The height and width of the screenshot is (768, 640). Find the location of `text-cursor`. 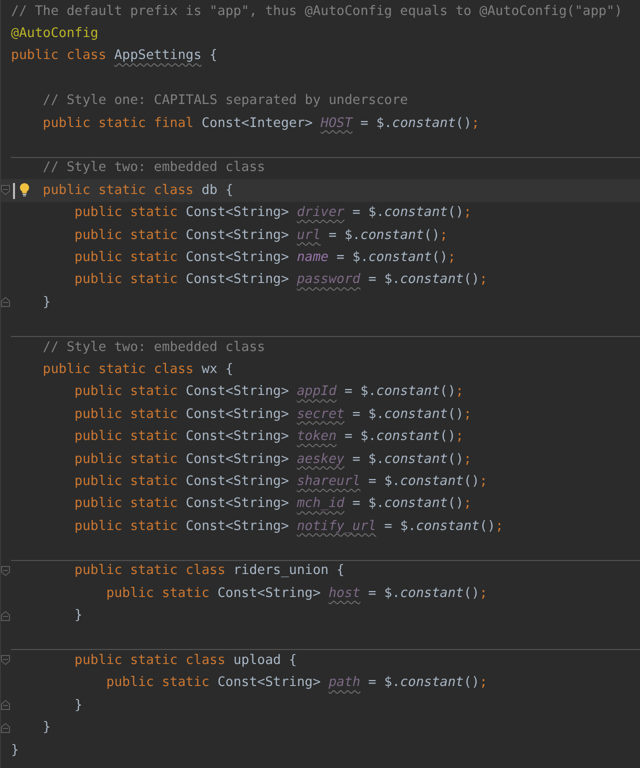

text-cursor is located at coordinates (14, 190).